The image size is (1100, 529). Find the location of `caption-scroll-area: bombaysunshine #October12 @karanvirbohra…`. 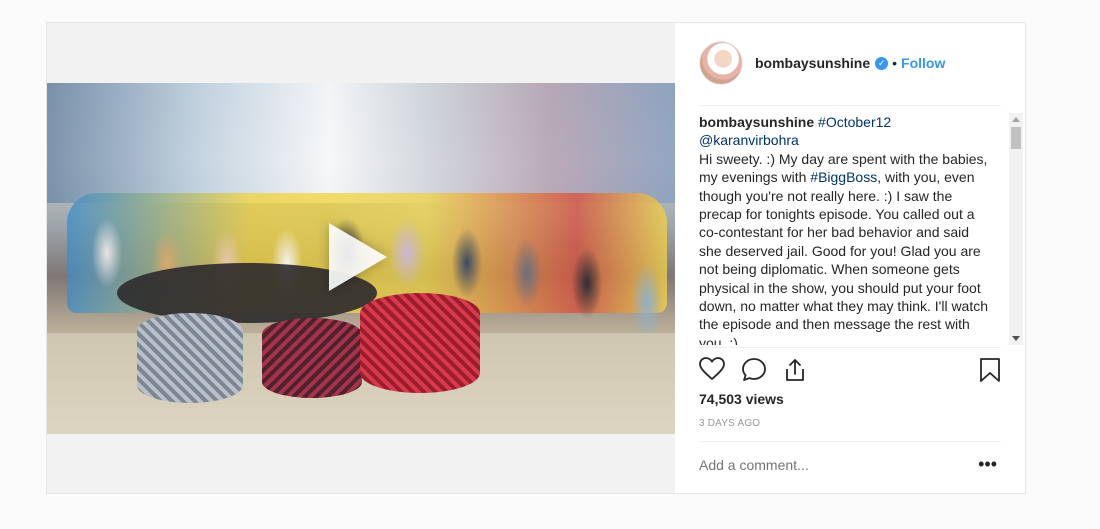

caption-scroll-area: bombaysunshine #October12 @karanvirbohra… is located at coordinates (862, 229).